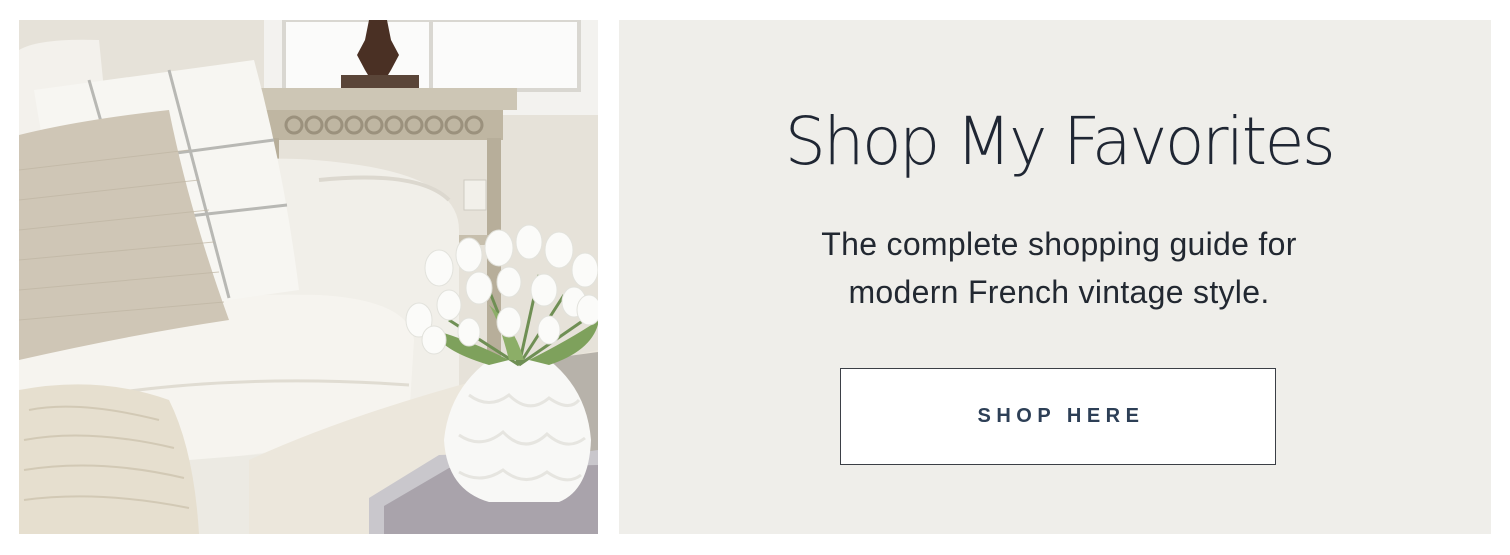 Image resolution: width=1510 pixels, height=555 pixels. I want to click on subtitle-line-2: modern French vintage style., so click(1059, 292).